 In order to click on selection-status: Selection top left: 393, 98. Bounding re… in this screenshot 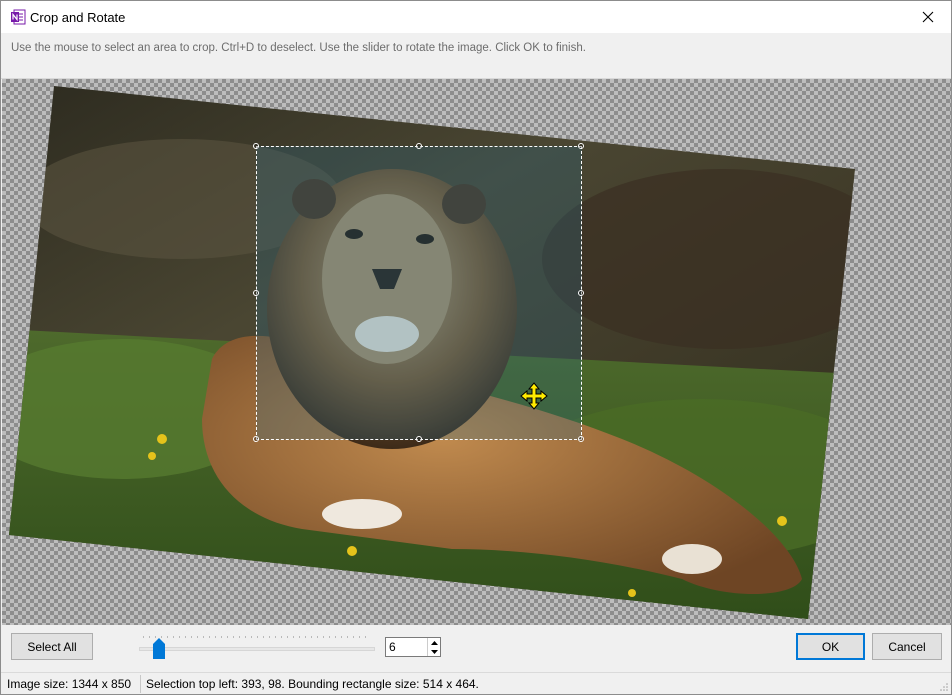, I will do `click(312, 684)`.